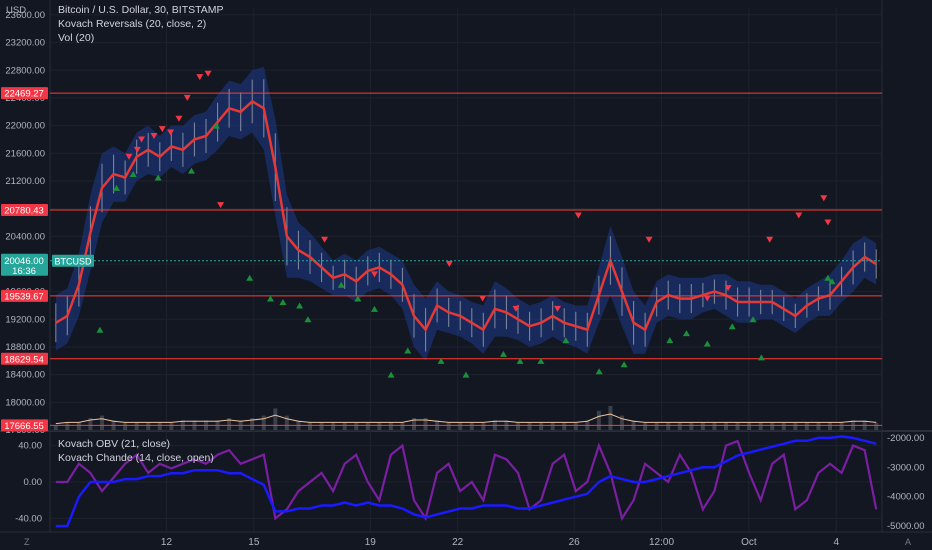 The height and width of the screenshot is (550, 932). Describe the element at coordinates (906, 497) in the screenshot. I see `osc-right-tick-label: -4000.00` at that location.